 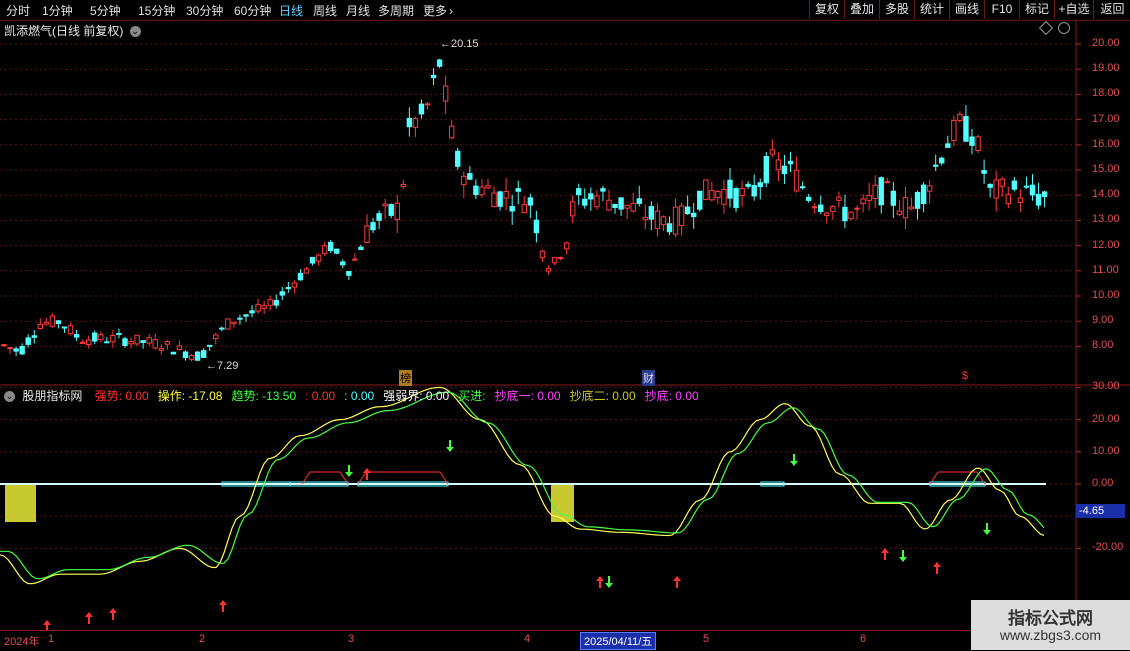 I want to click on period-tab-1min: 1分钟, so click(x=57, y=10).